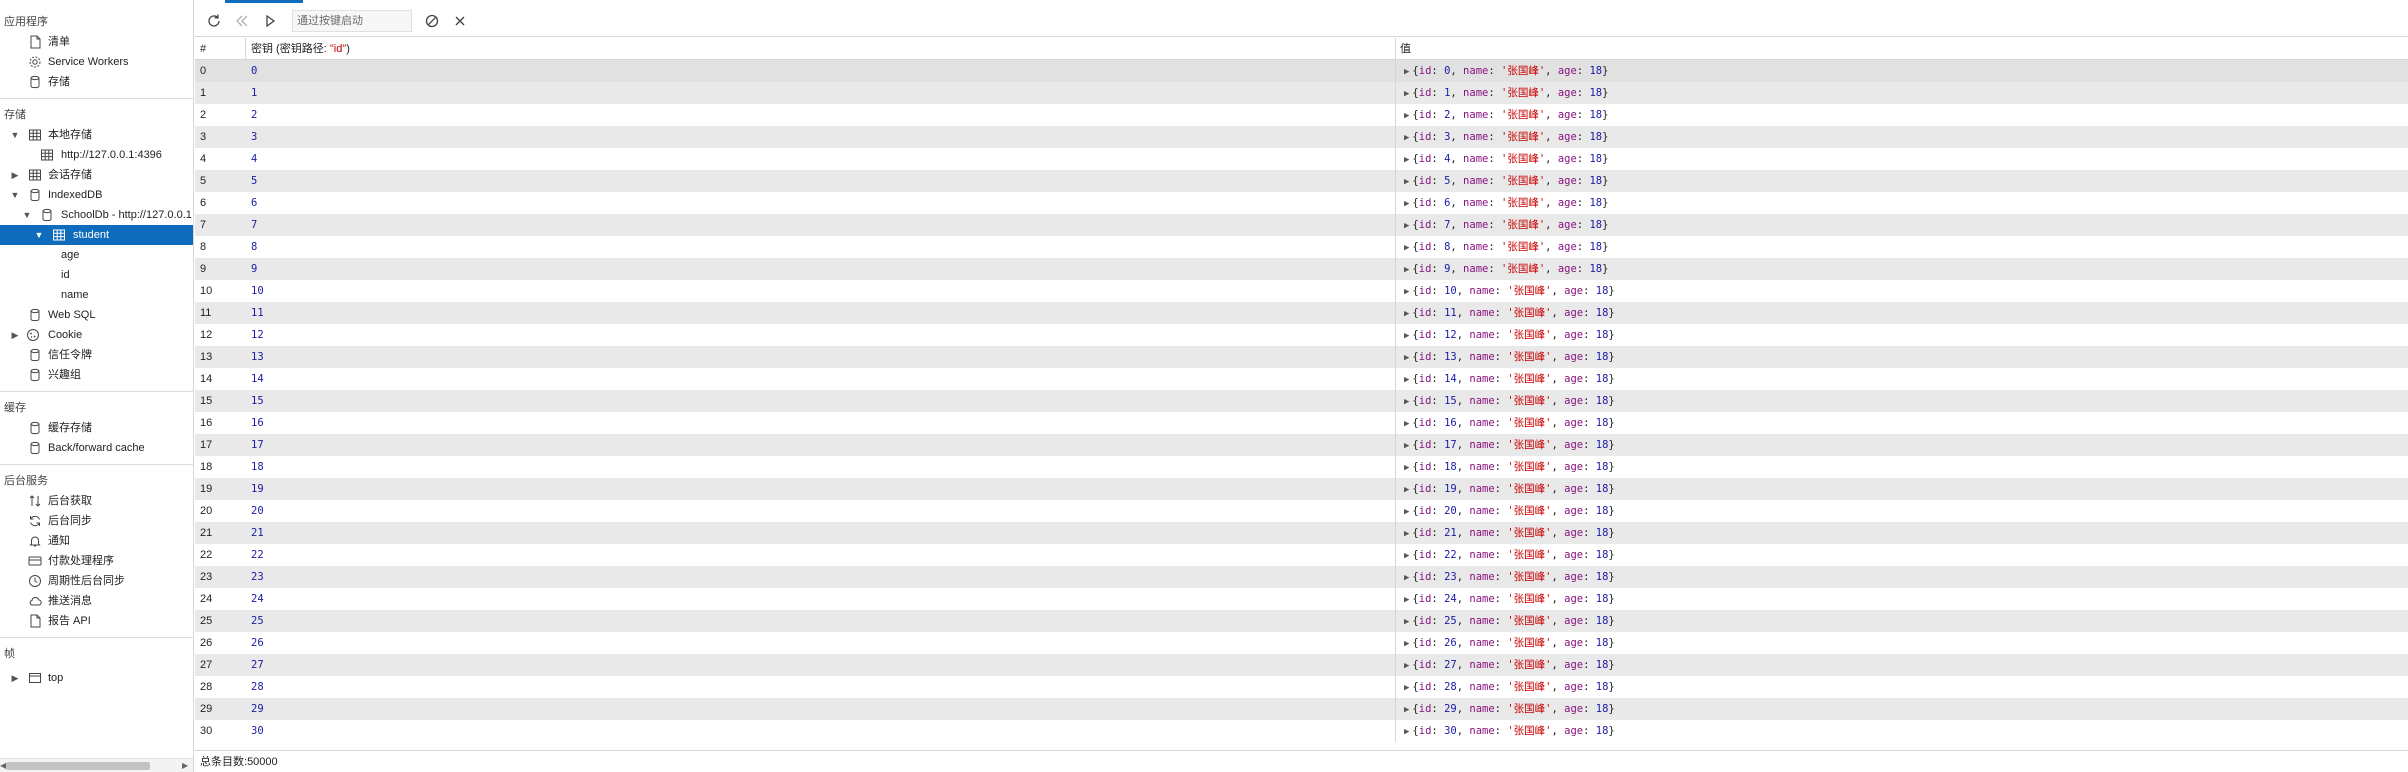  I want to click on sidebar-item-background-sync: 后台同步, so click(96, 521).